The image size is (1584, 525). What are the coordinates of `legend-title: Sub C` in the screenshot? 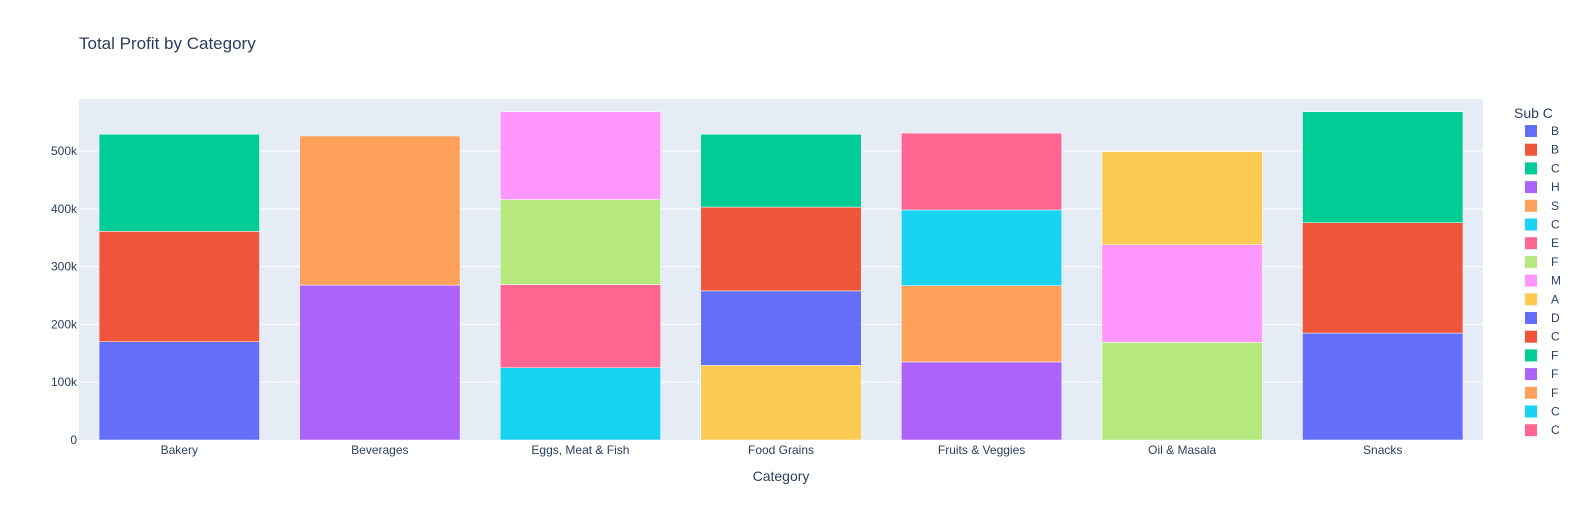 It's located at (1533, 113).